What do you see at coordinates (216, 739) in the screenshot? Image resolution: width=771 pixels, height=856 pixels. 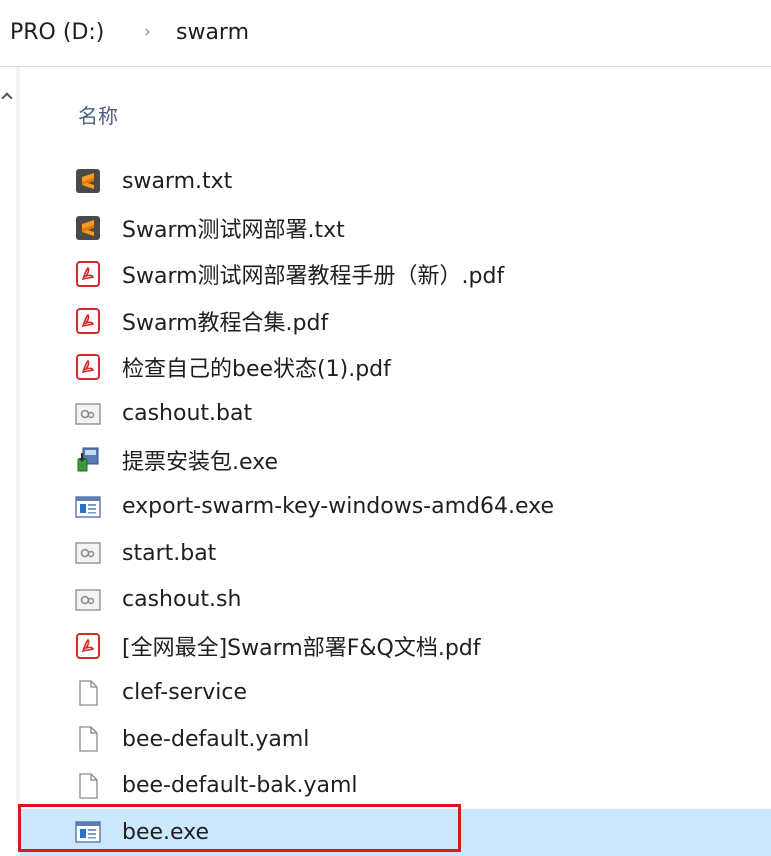 I see `file-name: bee-default.yaml` at bounding box center [216, 739].